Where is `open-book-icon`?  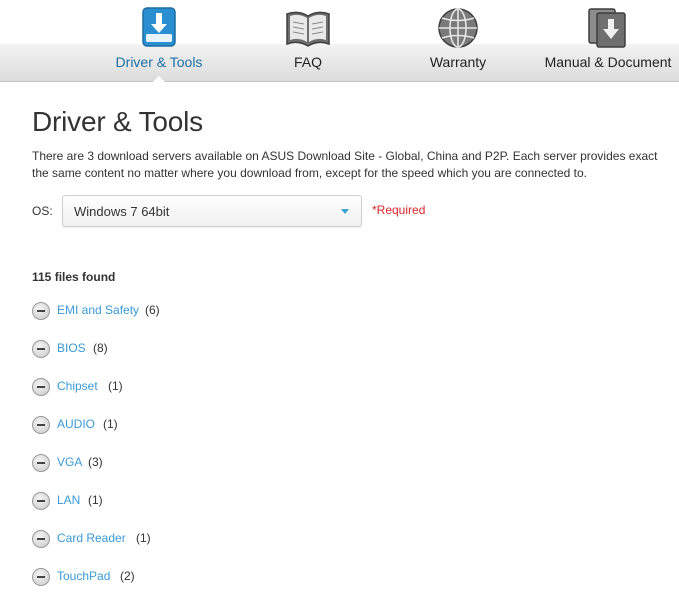 open-book-icon is located at coordinates (308, 29).